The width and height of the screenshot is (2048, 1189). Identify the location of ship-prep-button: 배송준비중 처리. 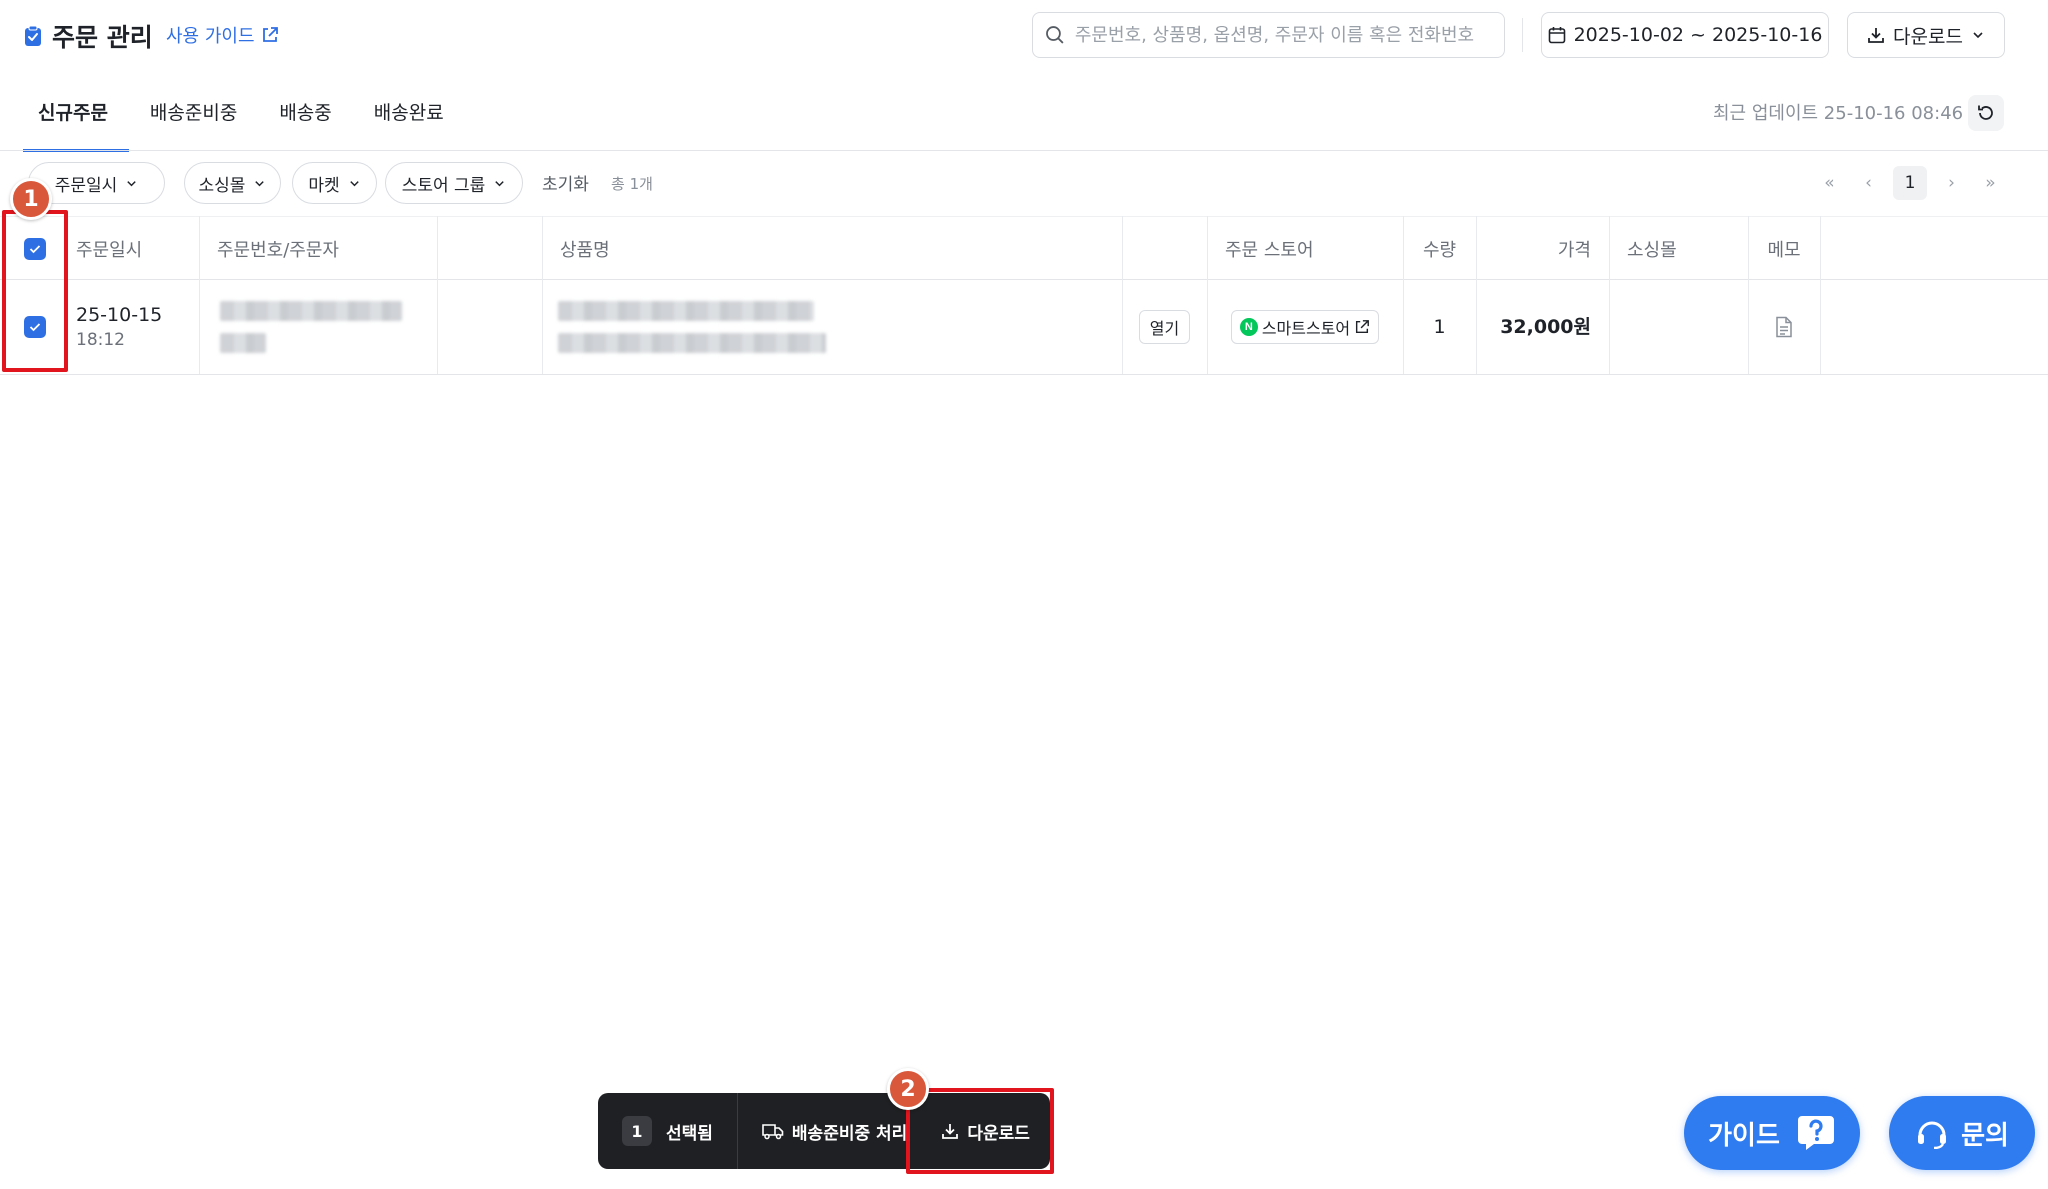
(834, 1131).